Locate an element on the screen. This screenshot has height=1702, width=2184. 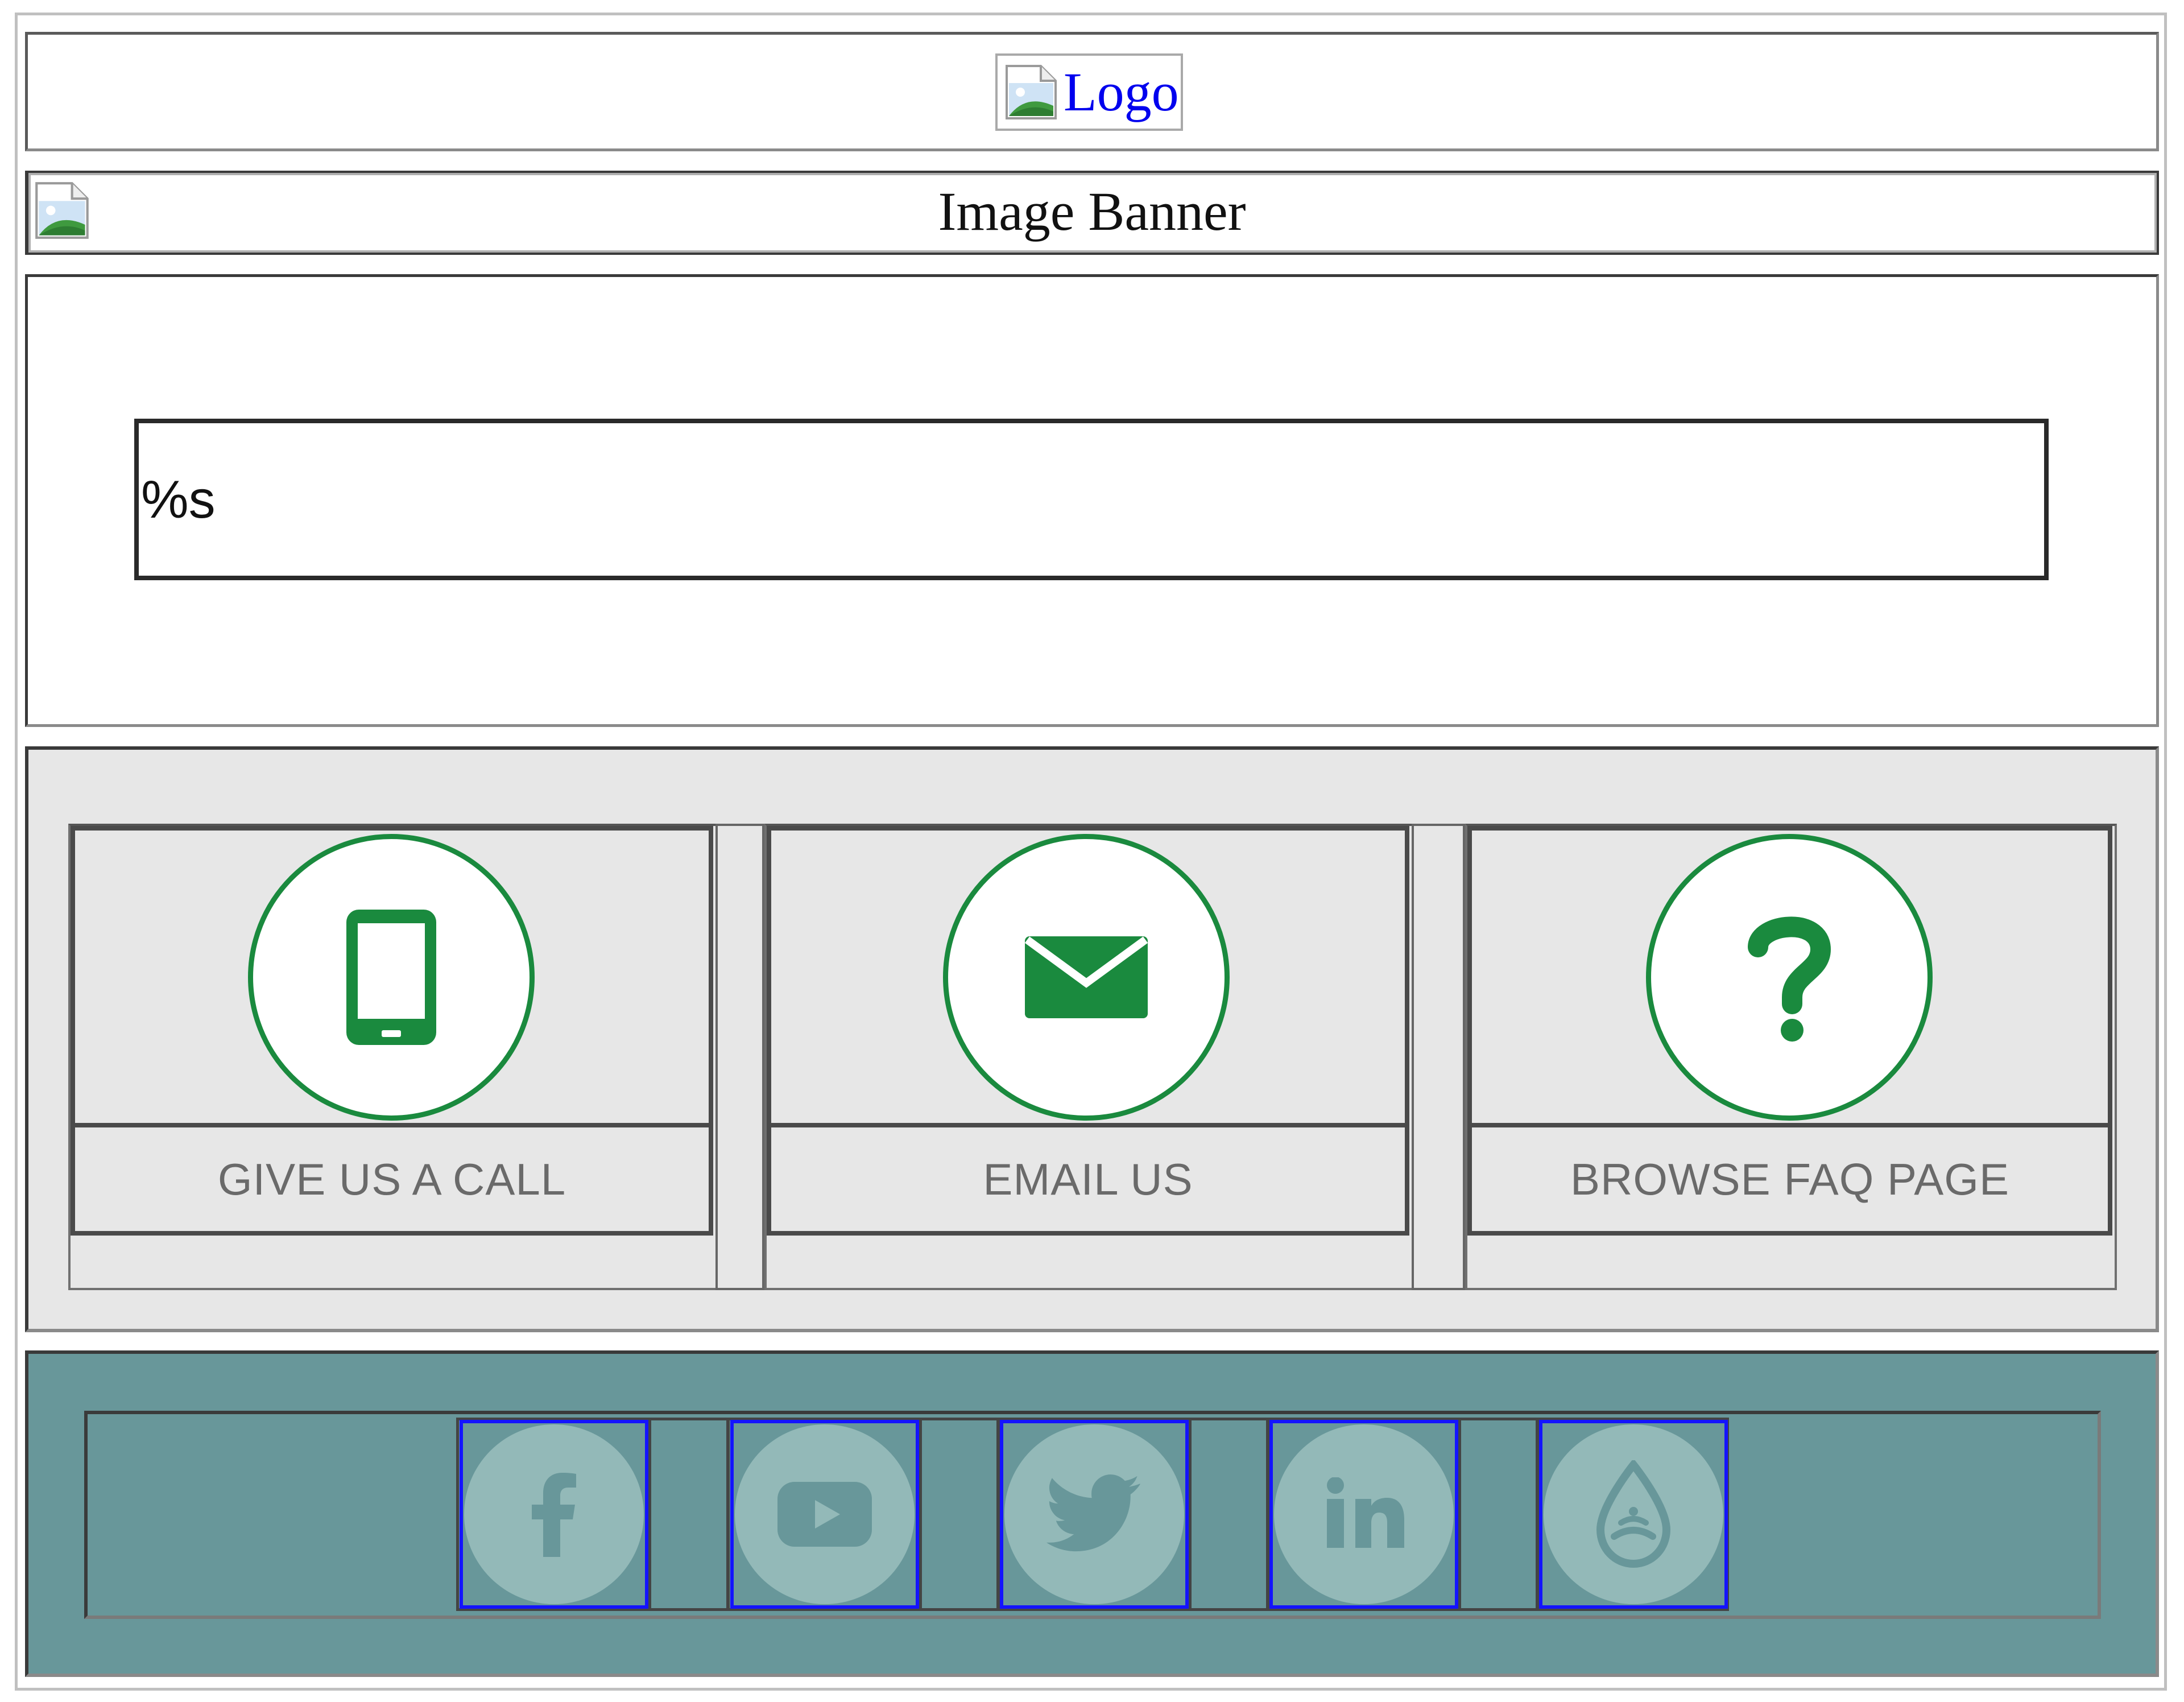
linkedin-link is located at coordinates (1363, 1514).